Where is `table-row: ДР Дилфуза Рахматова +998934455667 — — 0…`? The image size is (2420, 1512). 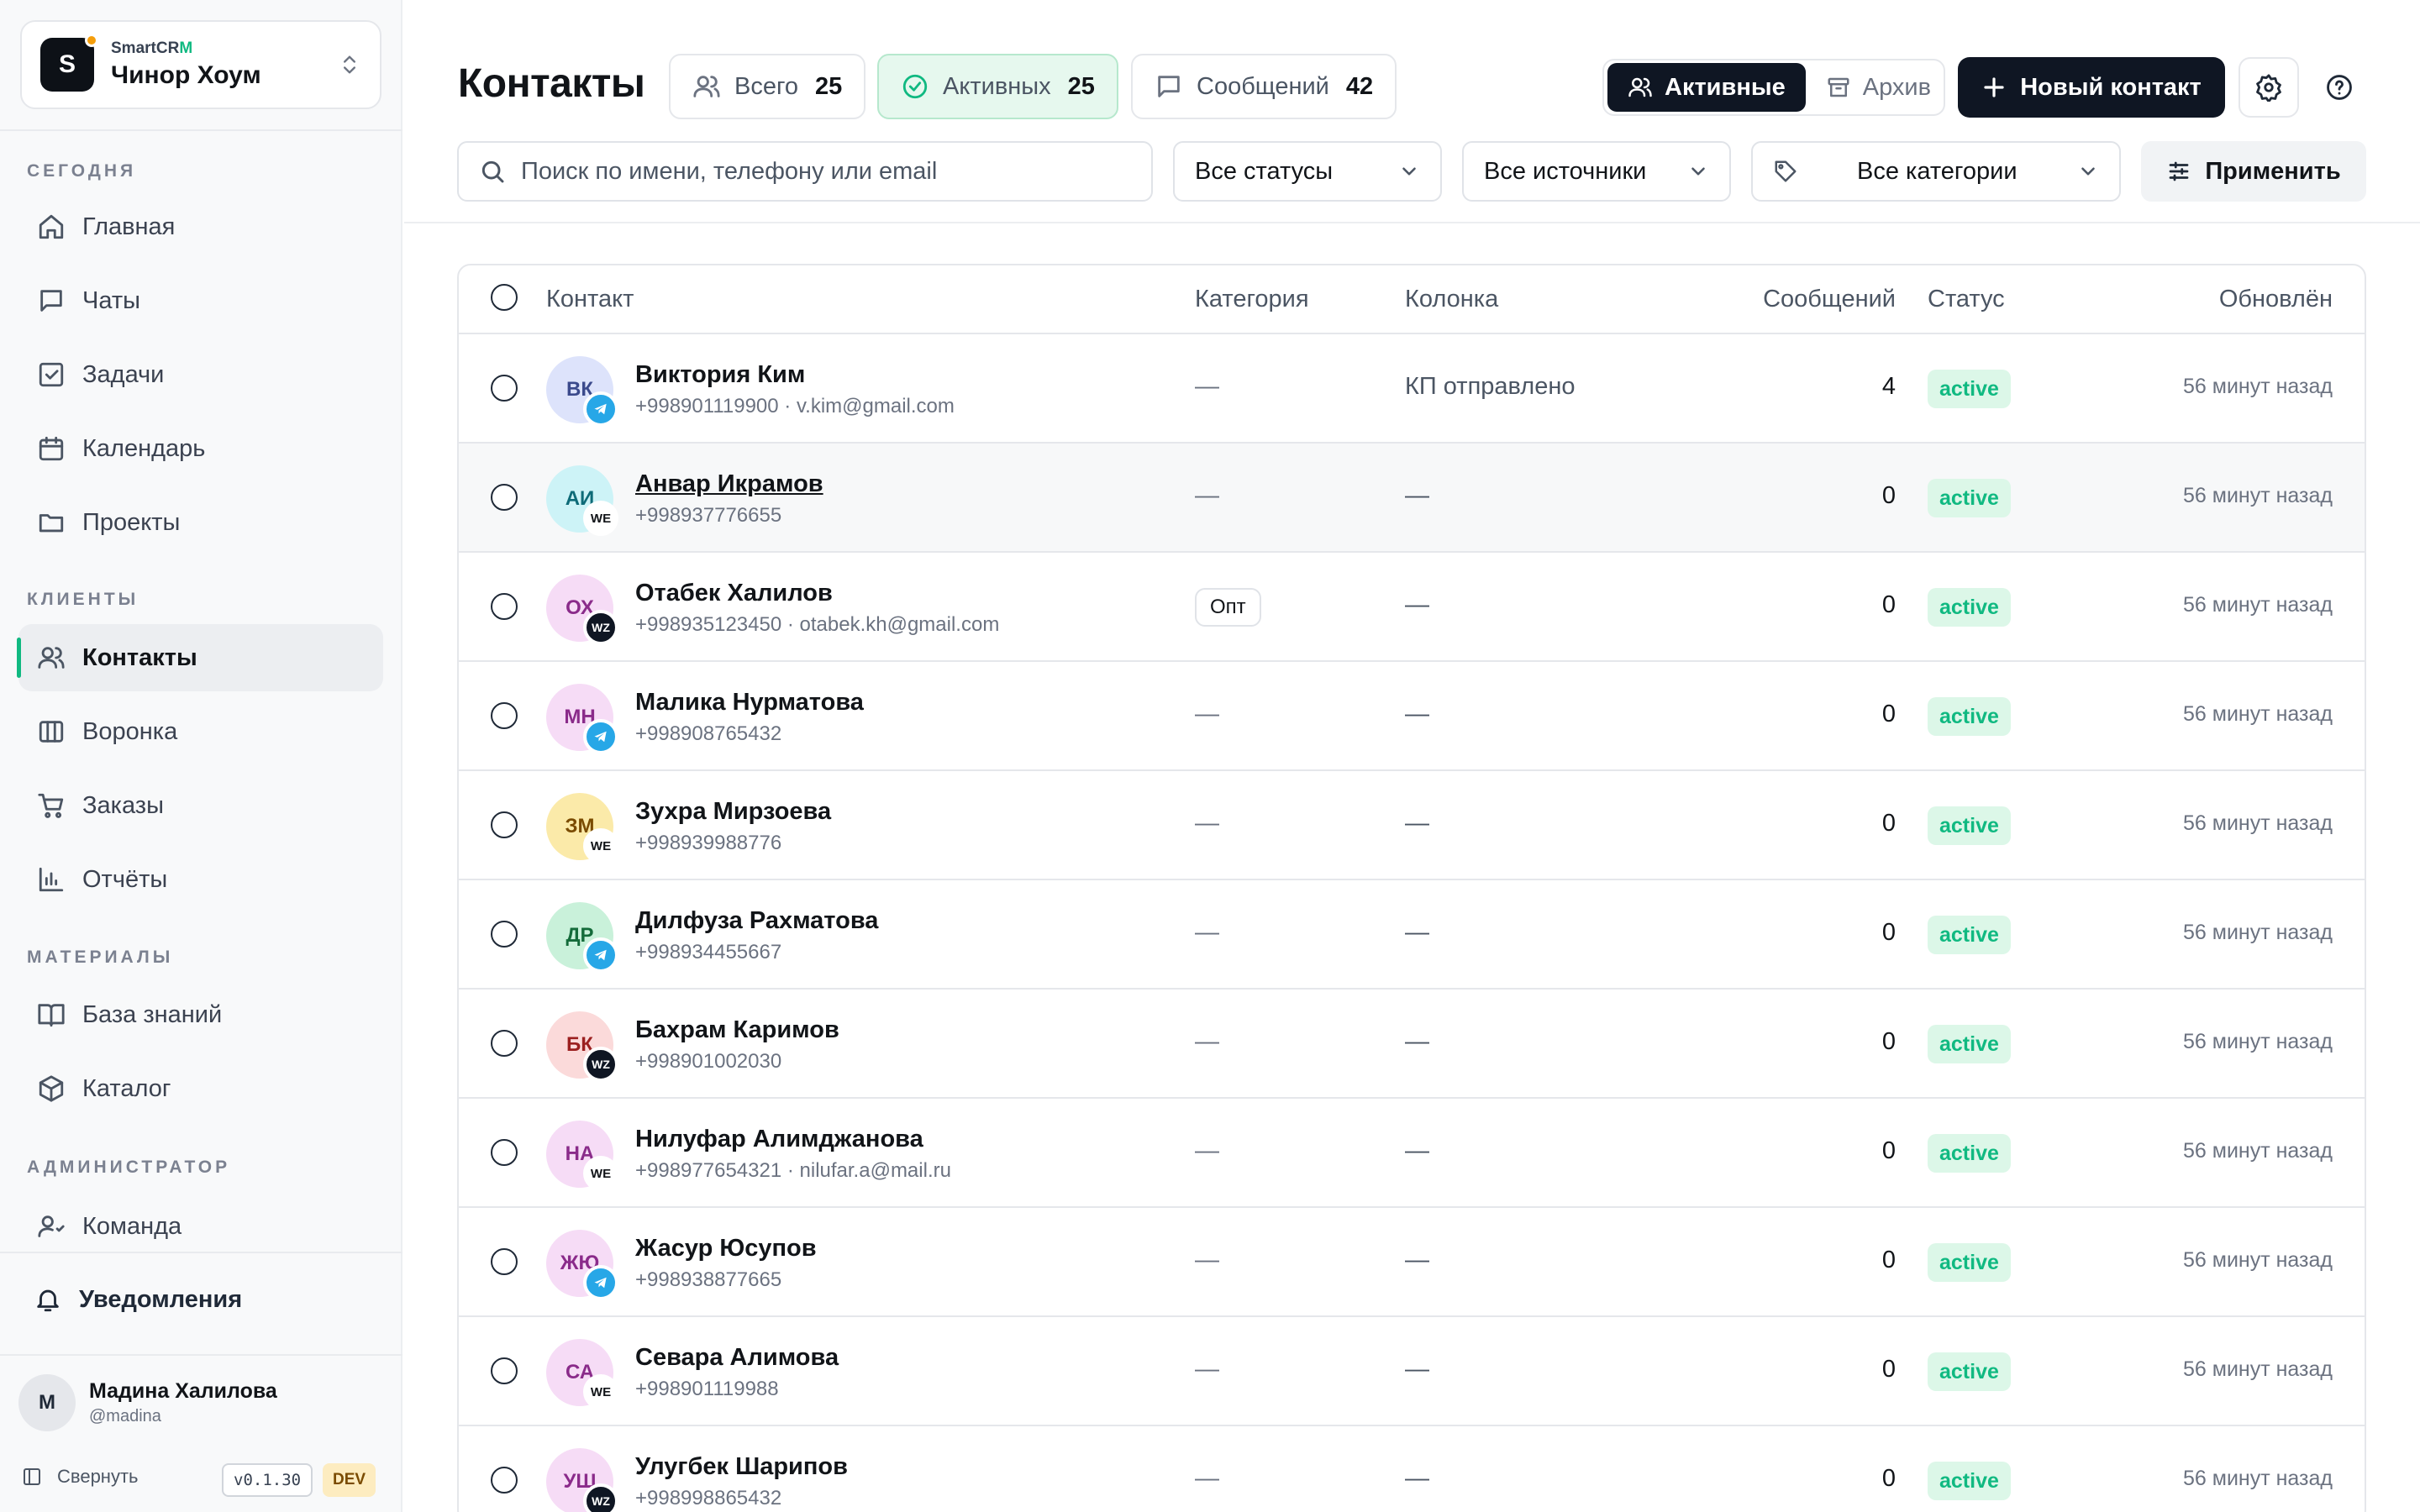
table-row: ДР Дилфуза Рахматова +998934455667 — — 0… is located at coordinates (1412, 935).